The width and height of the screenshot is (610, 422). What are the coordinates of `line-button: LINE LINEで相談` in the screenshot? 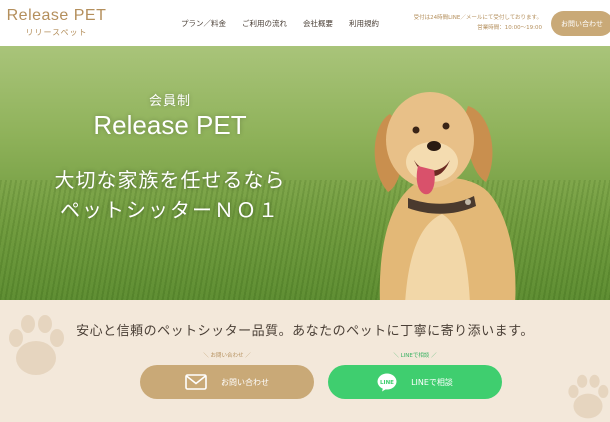 It's located at (415, 382).